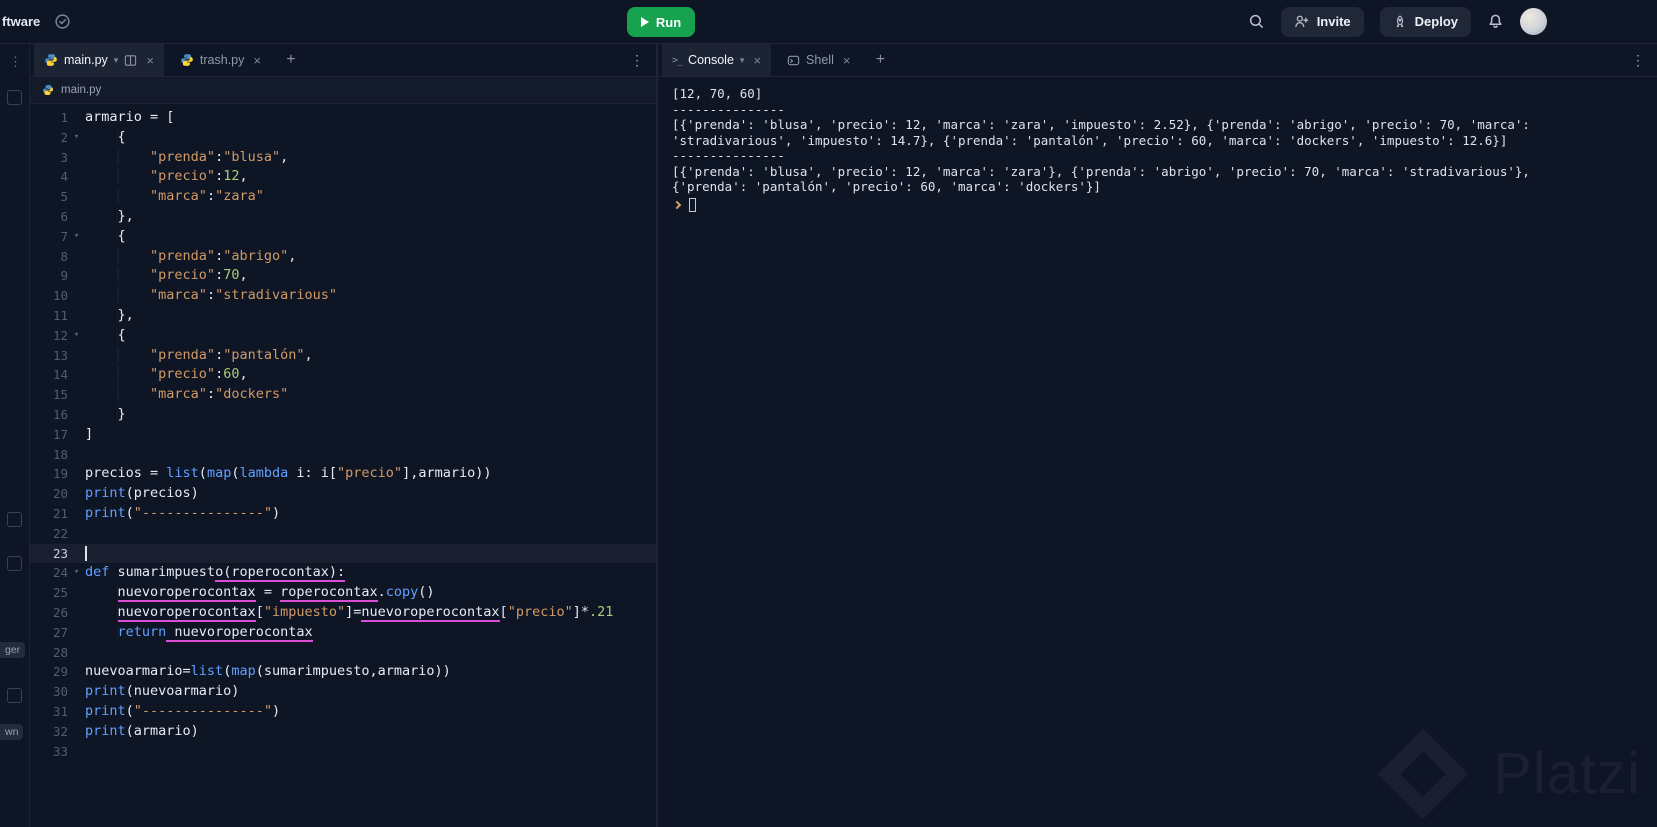 This screenshot has height=827, width=1657. Describe the element at coordinates (370, 257) in the screenshot. I see `code-text: "prenda":"abrigo",` at that location.